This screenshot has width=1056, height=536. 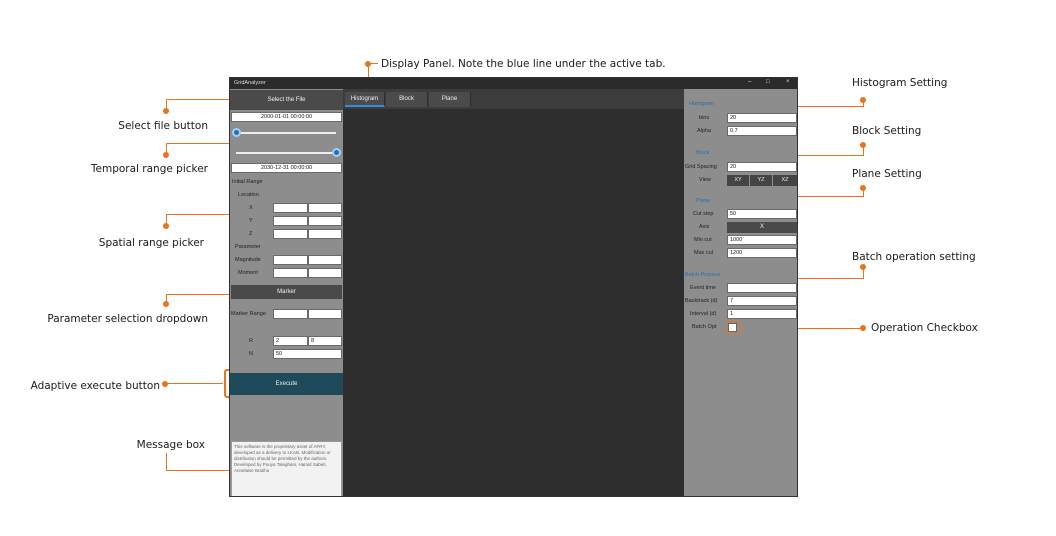 What do you see at coordinates (768, 82) in the screenshot?
I see `maximize-icon: □` at bounding box center [768, 82].